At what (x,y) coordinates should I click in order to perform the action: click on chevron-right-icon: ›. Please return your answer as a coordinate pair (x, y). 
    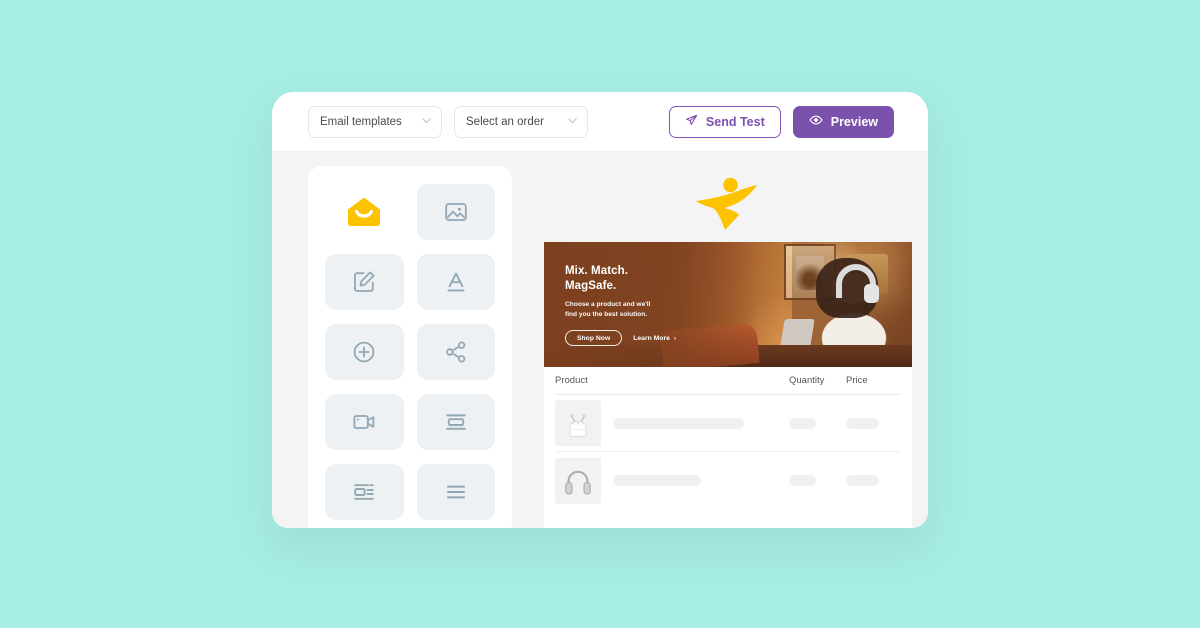
    Looking at the image, I should click on (675, 338).